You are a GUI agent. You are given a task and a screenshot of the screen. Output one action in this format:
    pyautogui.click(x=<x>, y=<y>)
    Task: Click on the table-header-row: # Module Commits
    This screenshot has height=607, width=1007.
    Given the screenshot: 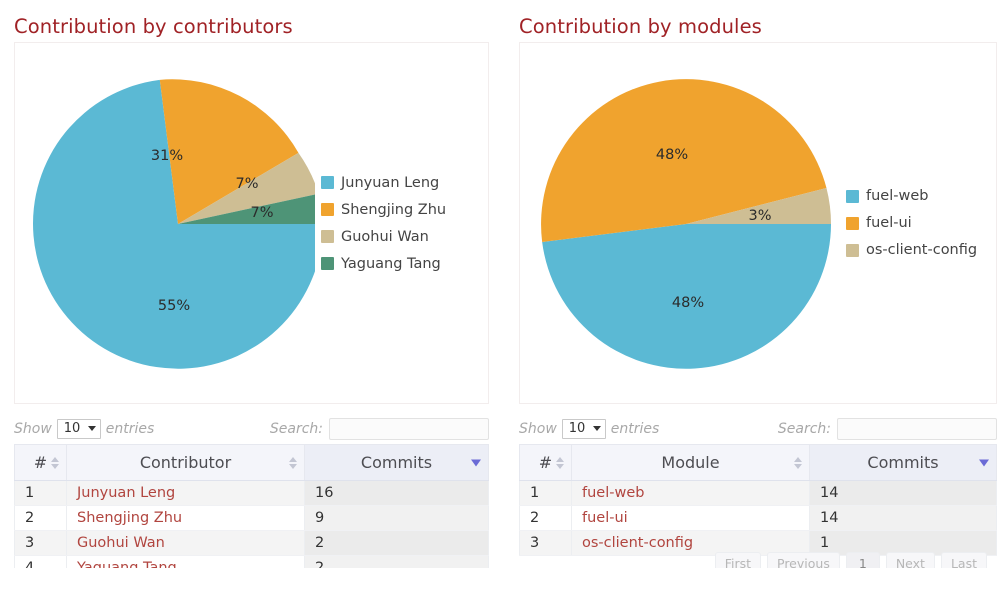 What is the action you would take?
    pyautogui.click(x=758, y=462)
    